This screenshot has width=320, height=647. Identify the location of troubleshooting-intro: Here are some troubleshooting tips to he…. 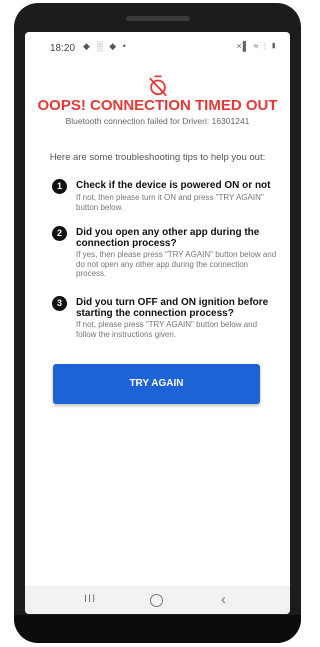
(157, 157).